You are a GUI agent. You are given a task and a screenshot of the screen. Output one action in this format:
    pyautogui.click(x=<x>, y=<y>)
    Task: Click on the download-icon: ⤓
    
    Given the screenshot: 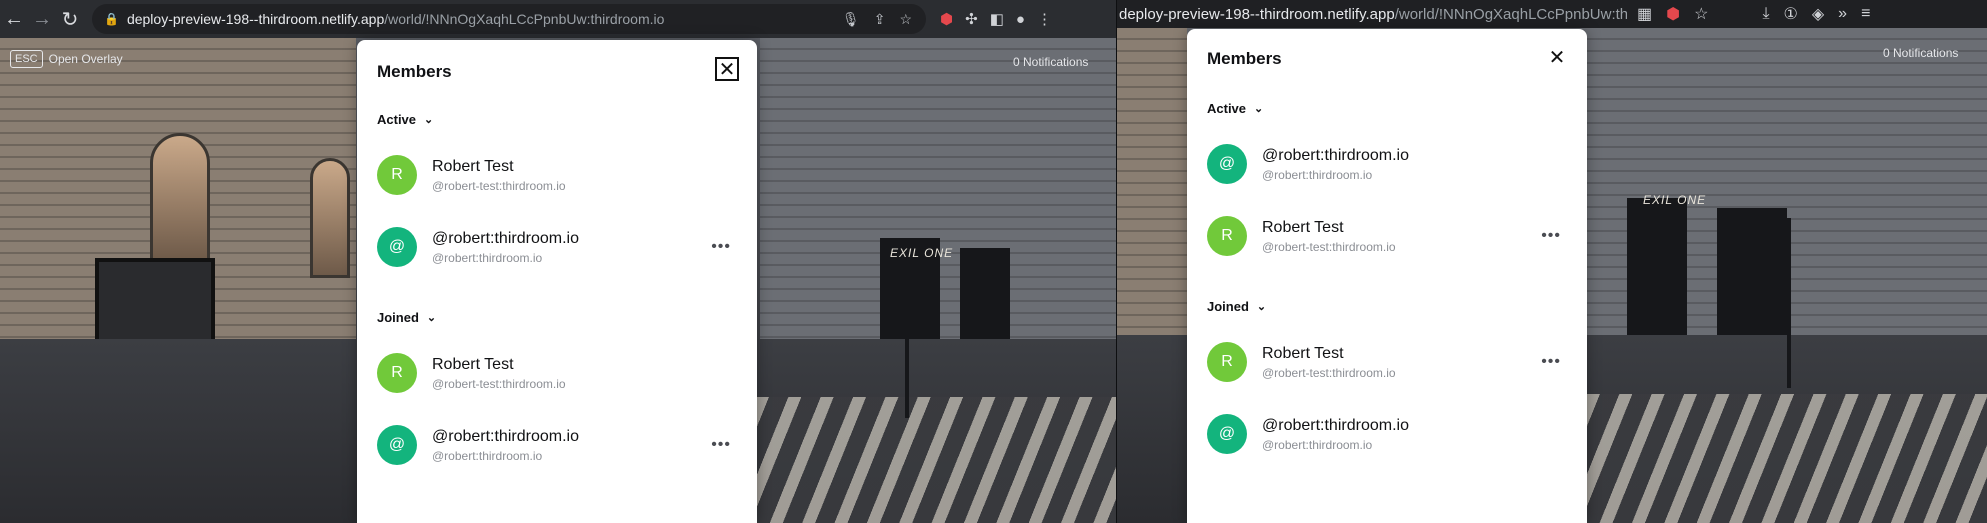 What is the action you would take?
    pyautogui.click(x=1765, y=14)
    